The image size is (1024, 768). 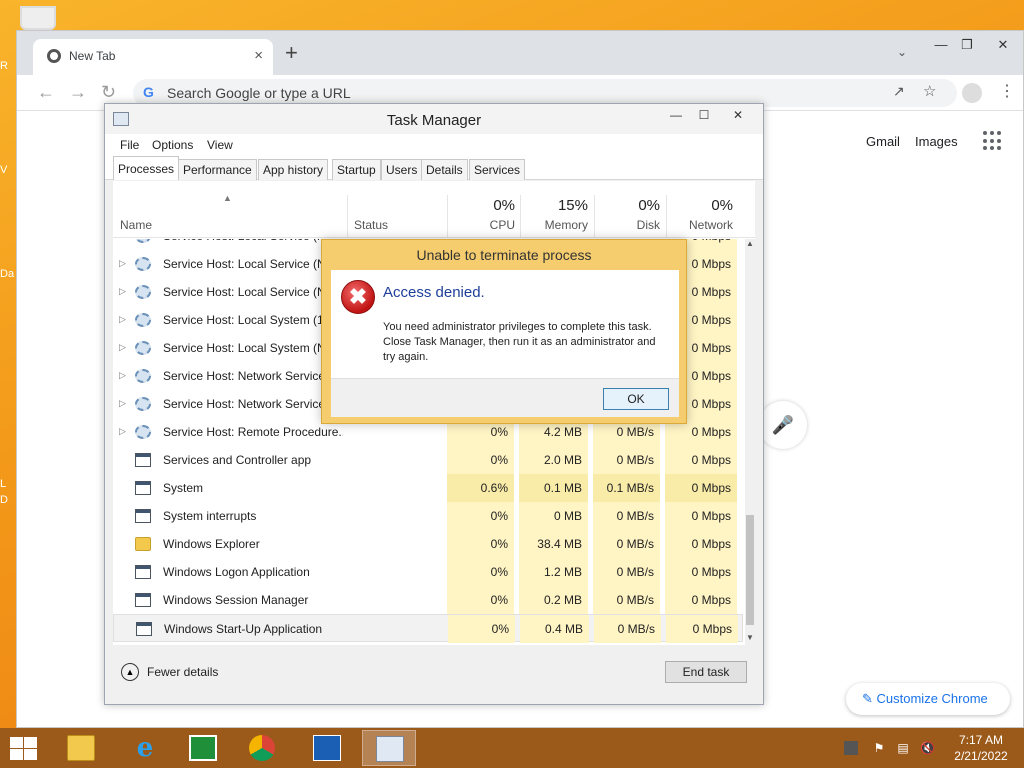 I want to click on tab-users: Users, so click(x=402, y=169).